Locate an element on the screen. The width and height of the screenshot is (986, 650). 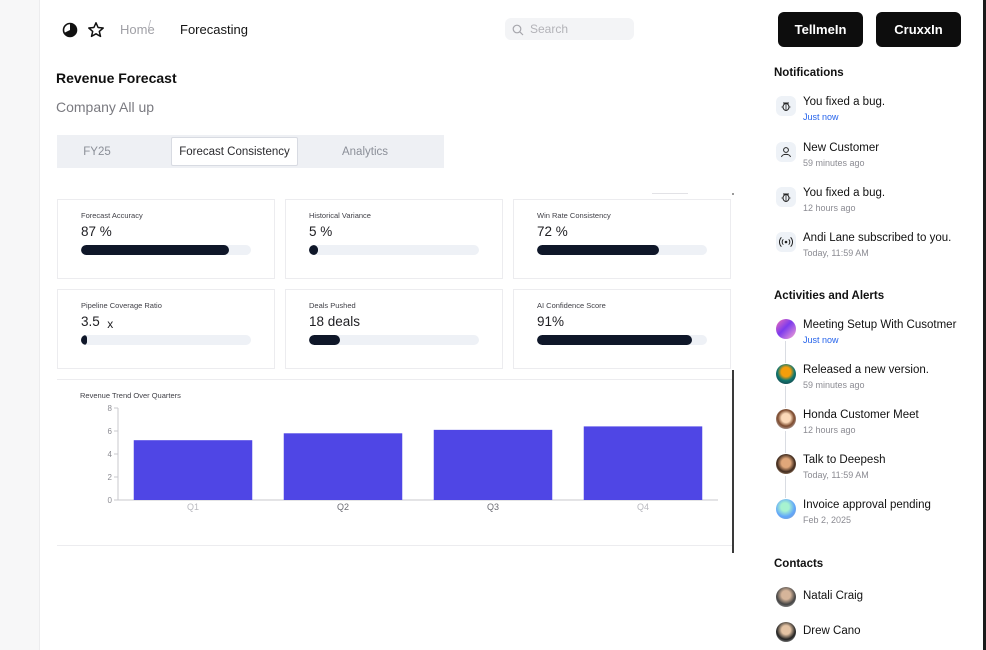
activity-time: Today, 11:59 AM is located at coordinates (836, 475).